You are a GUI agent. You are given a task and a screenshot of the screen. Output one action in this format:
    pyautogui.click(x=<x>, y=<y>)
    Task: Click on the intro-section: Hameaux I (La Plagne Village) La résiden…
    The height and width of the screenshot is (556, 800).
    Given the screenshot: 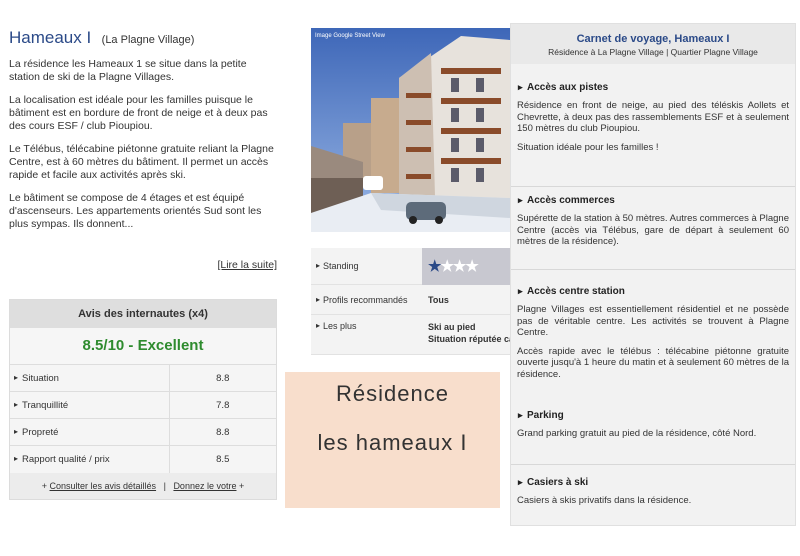 What is the action you would take?
    pyautogui.click(x=143, y=129)
    